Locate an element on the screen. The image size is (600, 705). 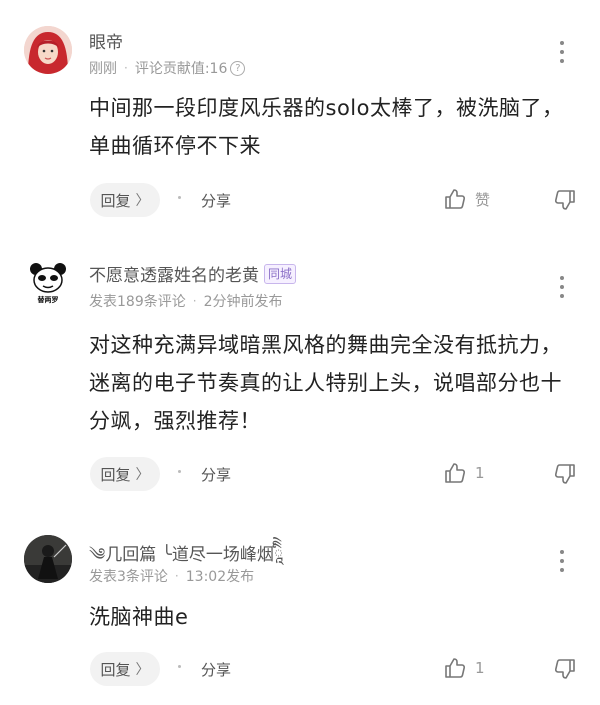
comment-line: 洗脑神曲e is located at coordinates (139, 617).